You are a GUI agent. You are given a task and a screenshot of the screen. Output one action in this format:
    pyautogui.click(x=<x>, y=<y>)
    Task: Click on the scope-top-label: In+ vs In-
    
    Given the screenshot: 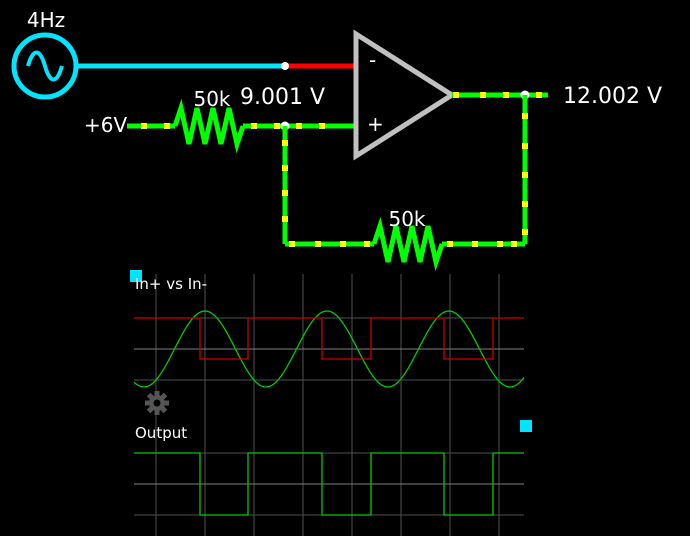 What is the action you would take?
    pyautogui.click(x=171, y=284)
    